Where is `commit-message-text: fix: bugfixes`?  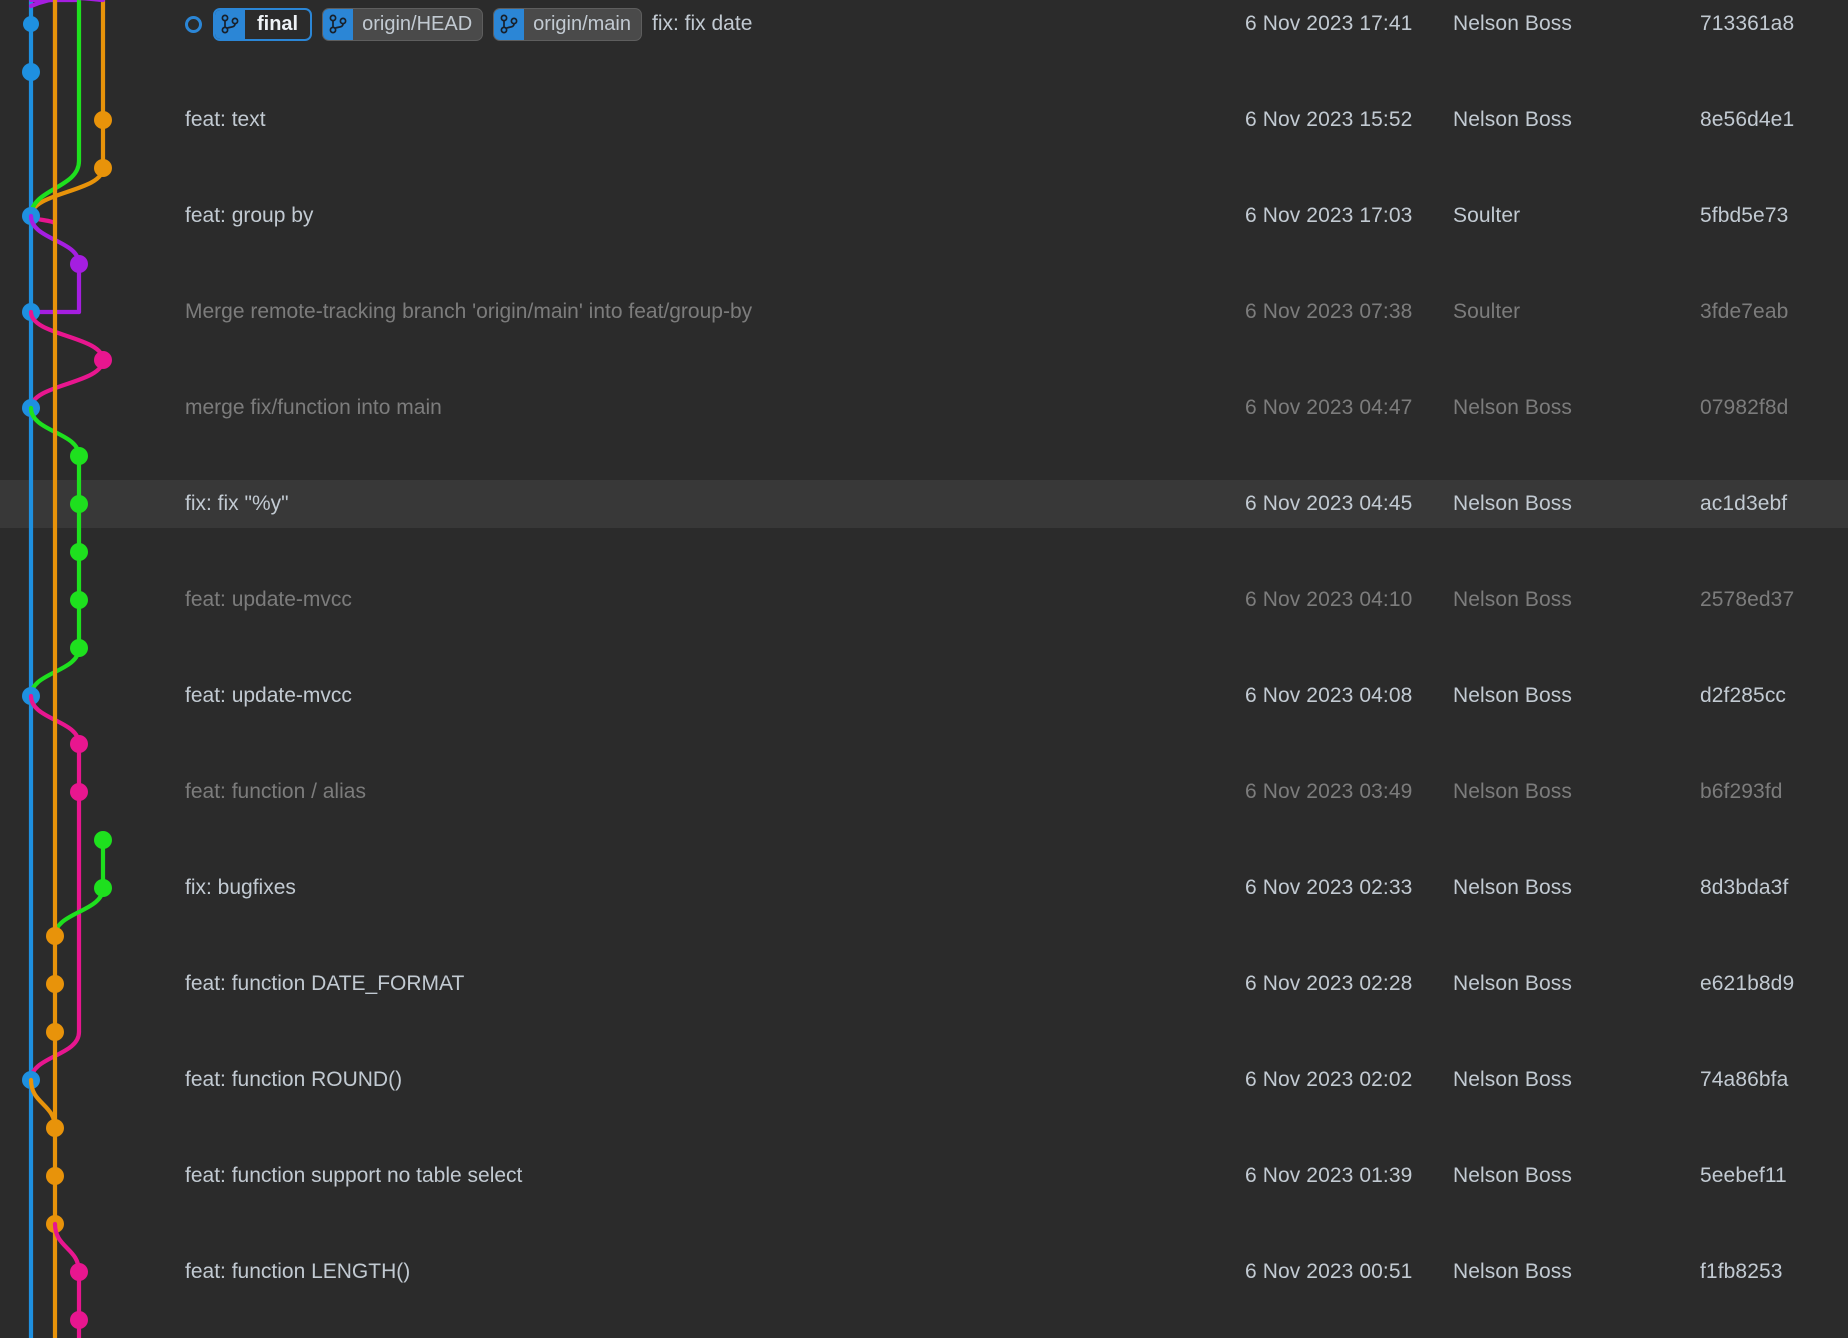
commit-message-text: fix: bugfixes is located at coordinates (240, 887).